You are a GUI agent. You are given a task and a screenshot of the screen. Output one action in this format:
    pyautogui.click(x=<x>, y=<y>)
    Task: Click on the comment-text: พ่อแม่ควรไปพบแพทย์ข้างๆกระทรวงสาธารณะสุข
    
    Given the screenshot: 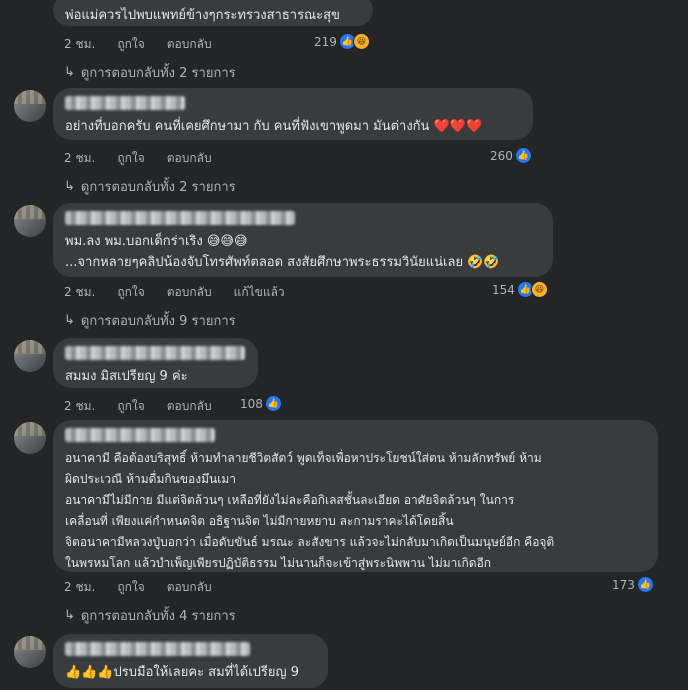 What is the action you would take?
    pyautogui.click(x=213, y=15)
    